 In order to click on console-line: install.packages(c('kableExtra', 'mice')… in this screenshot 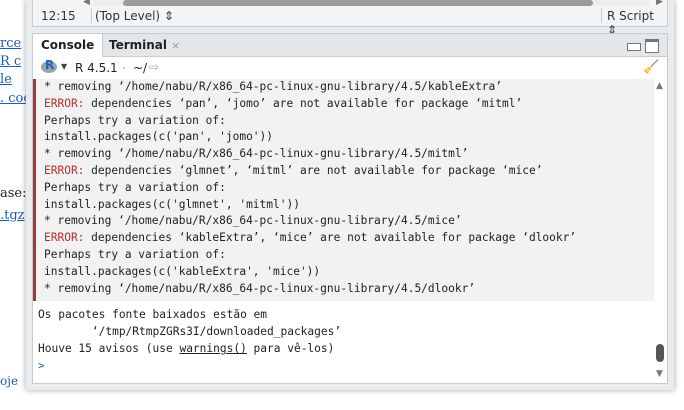, I will do `click(182, 271)`.